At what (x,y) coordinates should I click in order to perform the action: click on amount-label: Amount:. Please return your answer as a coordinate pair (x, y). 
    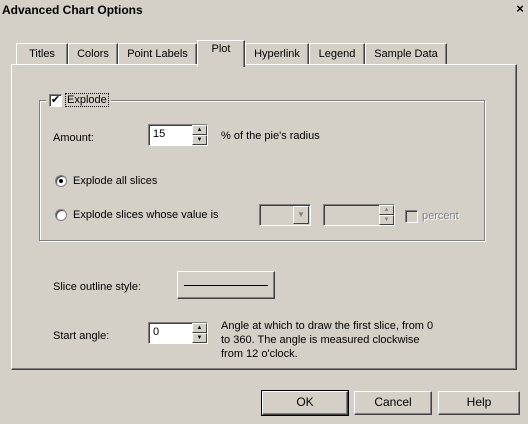
    Looking at the image, I should click on (73, 138).